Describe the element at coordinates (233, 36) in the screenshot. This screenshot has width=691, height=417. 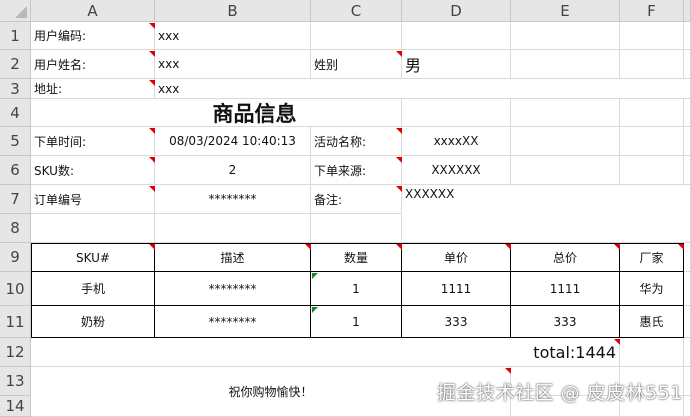
I see `value-user-code: xxx` at that location.